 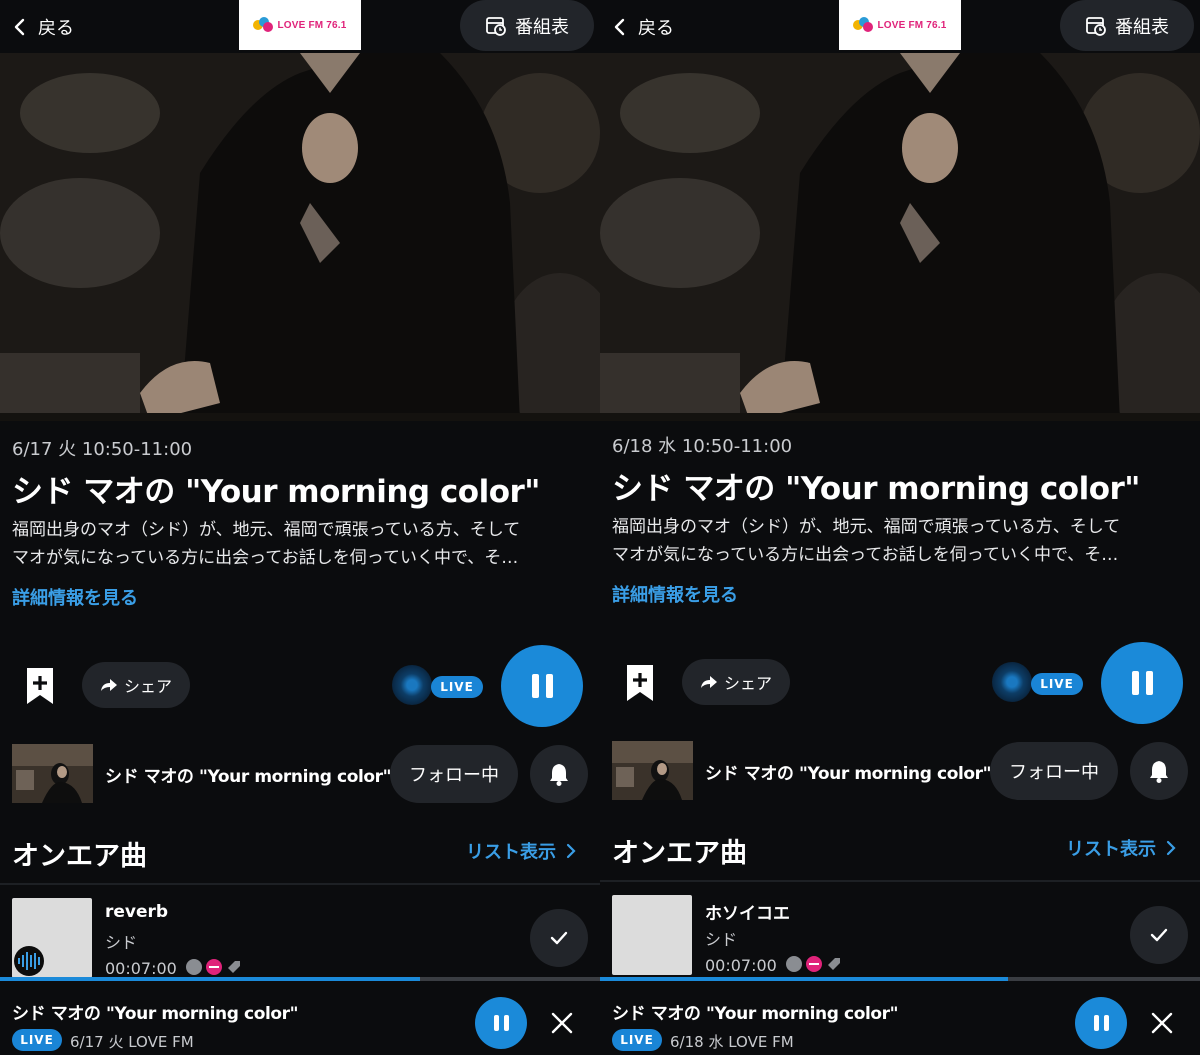 What do you see at coordinates (732, 1042) in the screenshot?
I see `mini-player-meta: 6/18 水 LOVE FM` at bounding box center [732, 1042].